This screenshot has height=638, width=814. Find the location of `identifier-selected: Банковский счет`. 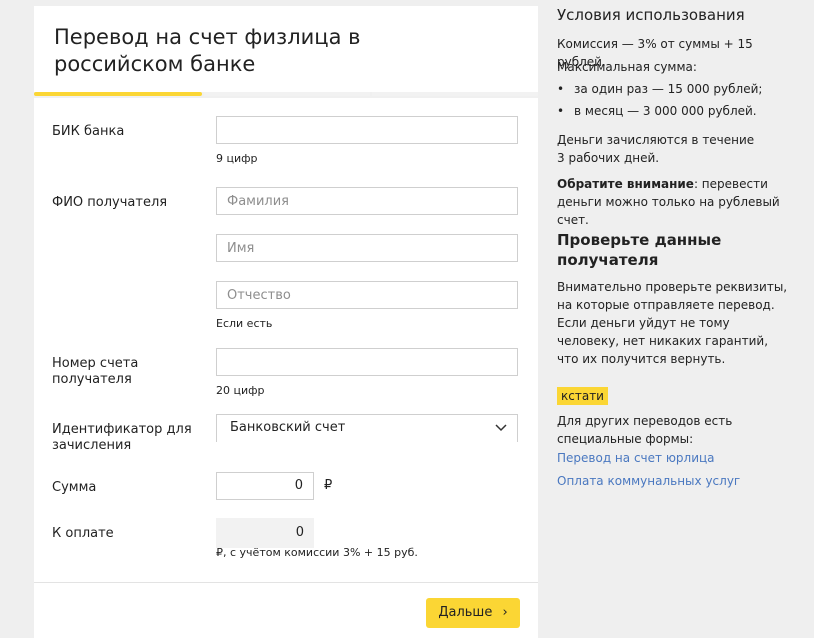

identifier-selected: Банковский счет is located at coordinates (288, 427).